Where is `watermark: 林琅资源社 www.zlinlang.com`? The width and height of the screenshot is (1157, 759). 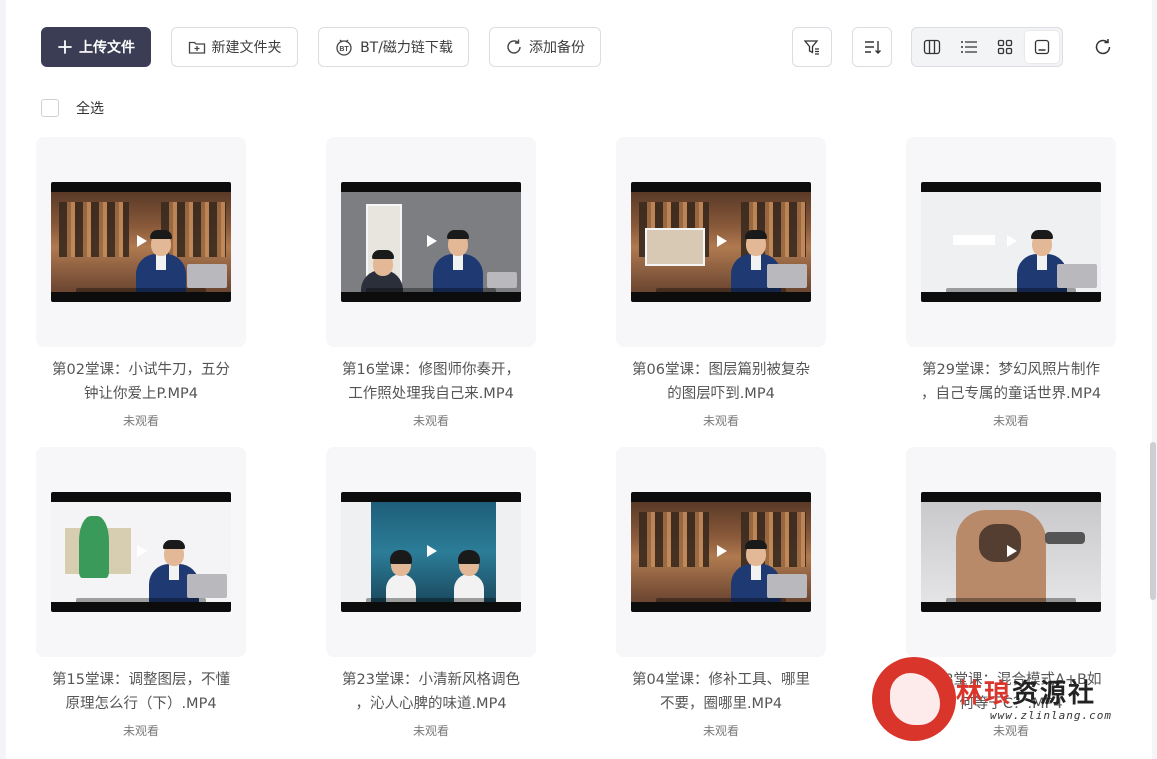
watermark: 林琅资源社 www.zlinlang.com is located at coordinates (1005, 700).